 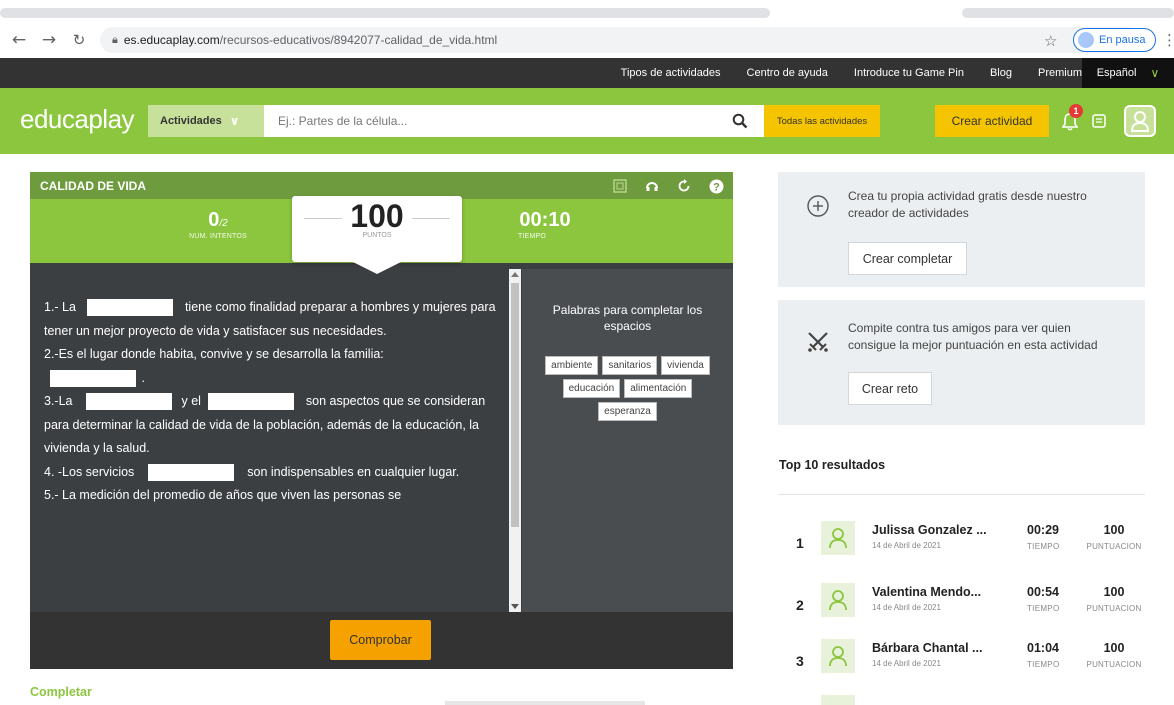 What do you see at coordinates (684, 186) in the screenshot?
I see `restart-icon` at bounding box center [684, 186].